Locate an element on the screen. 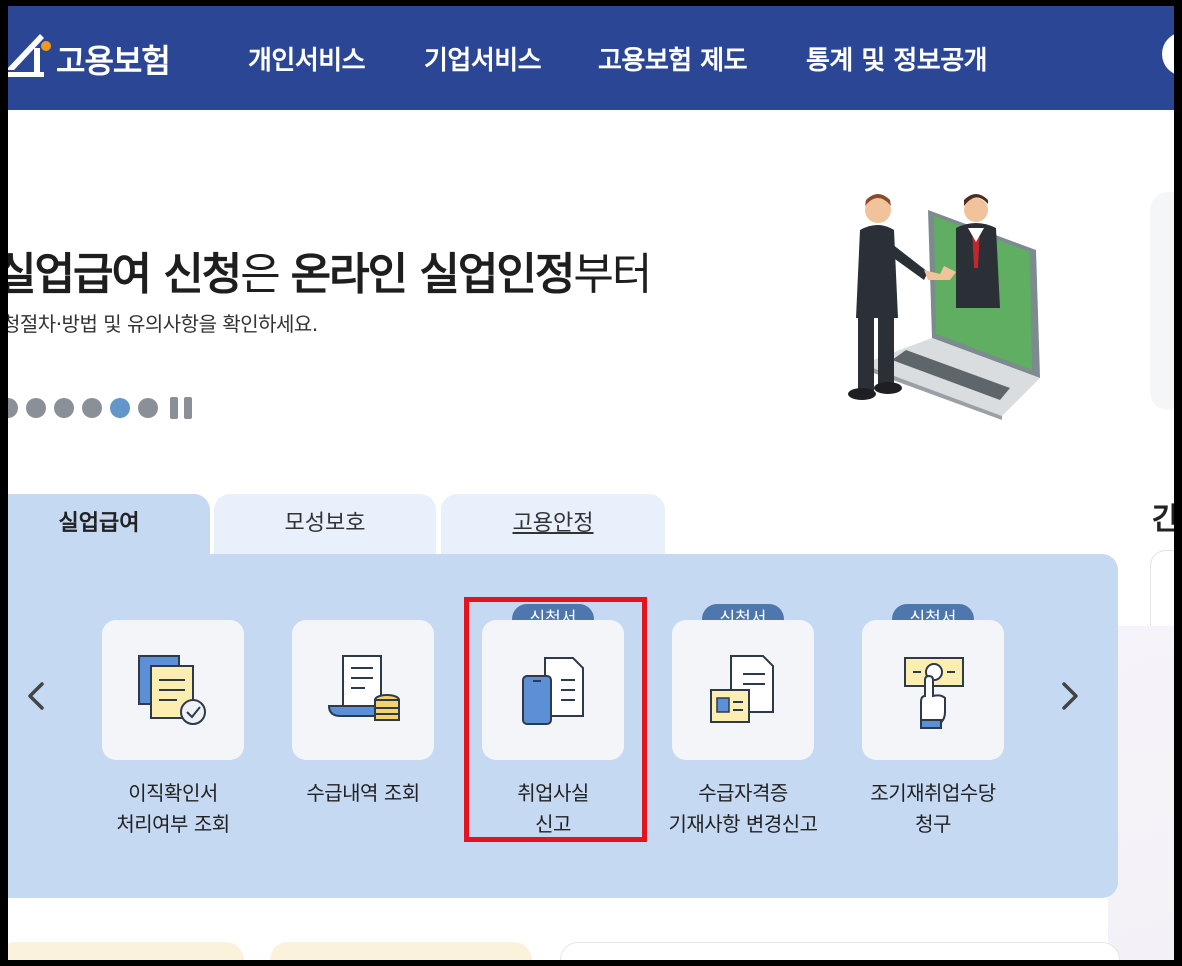  document-check-icon is located at coordinates (172, 690).